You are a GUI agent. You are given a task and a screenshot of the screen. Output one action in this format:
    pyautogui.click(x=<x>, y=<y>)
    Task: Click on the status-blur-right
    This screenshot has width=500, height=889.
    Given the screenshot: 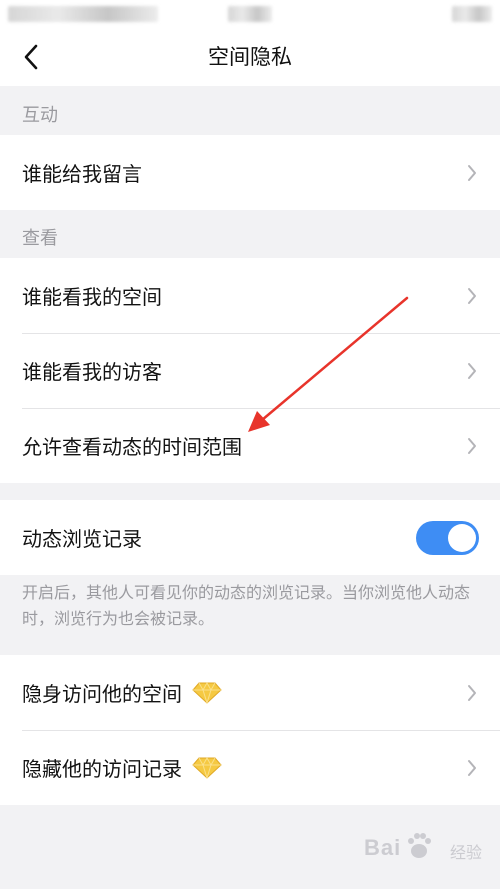 What is the action you would take?
    pyautogui.click(x=472, y=14)
    